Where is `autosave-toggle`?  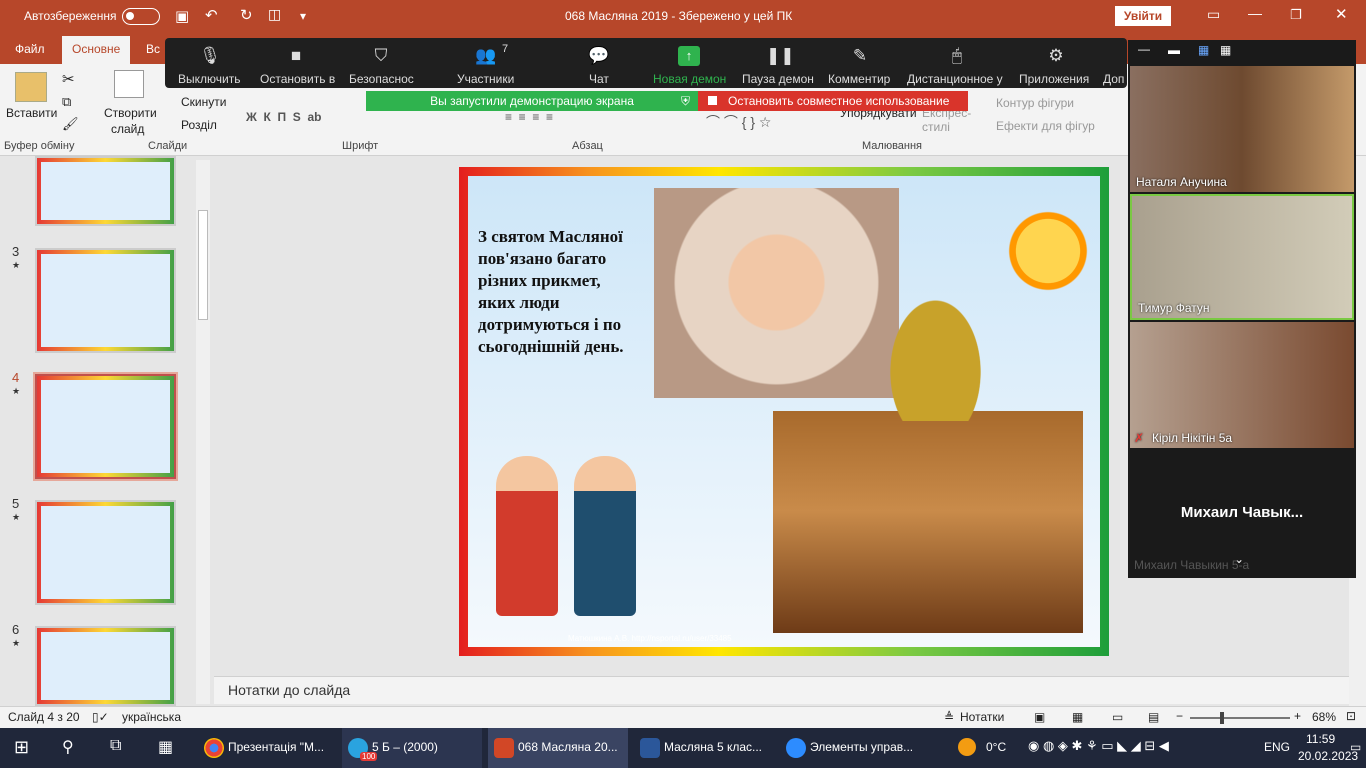 autosave-toggle is located at coordinates (141, 16).